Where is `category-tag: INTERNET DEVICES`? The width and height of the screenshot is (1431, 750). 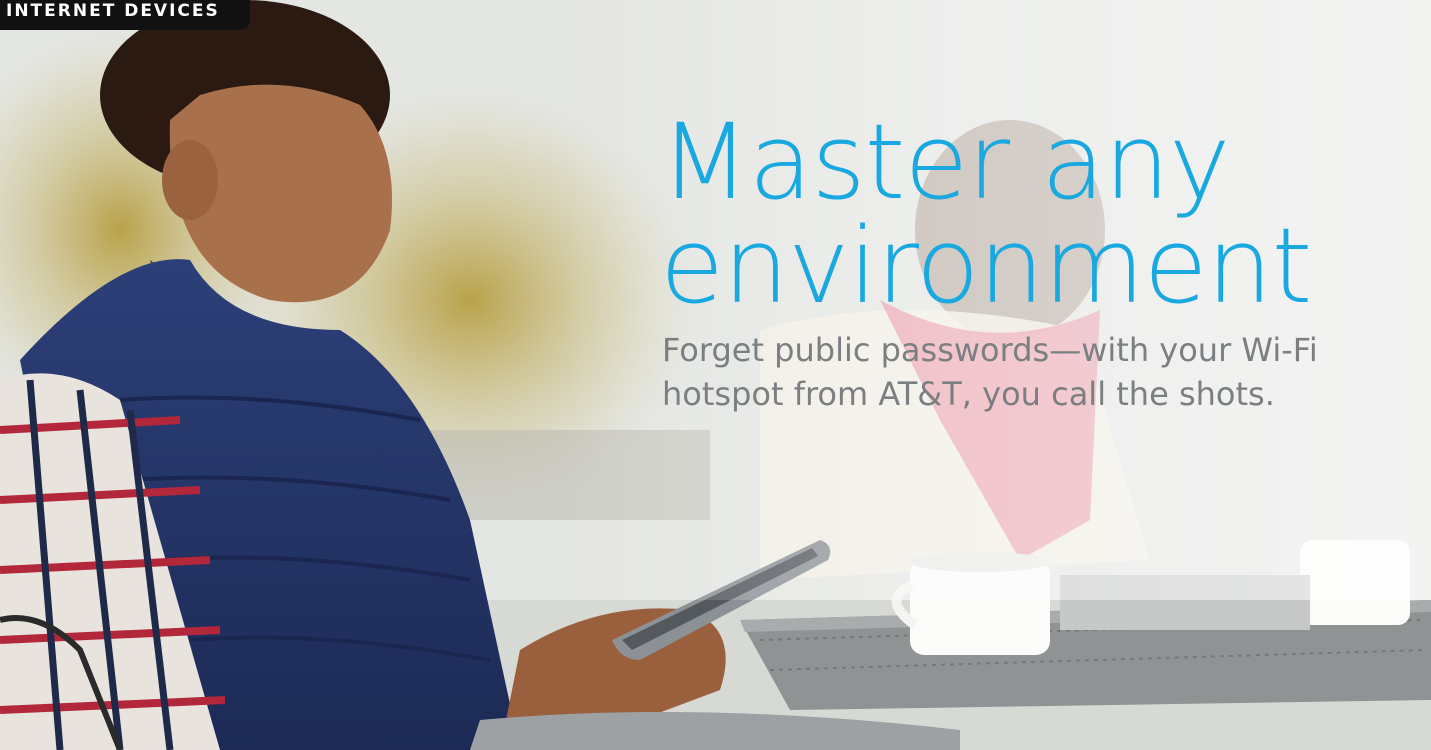 category-tag: INTERNET DEVICES is located at coordinates (125, 15).